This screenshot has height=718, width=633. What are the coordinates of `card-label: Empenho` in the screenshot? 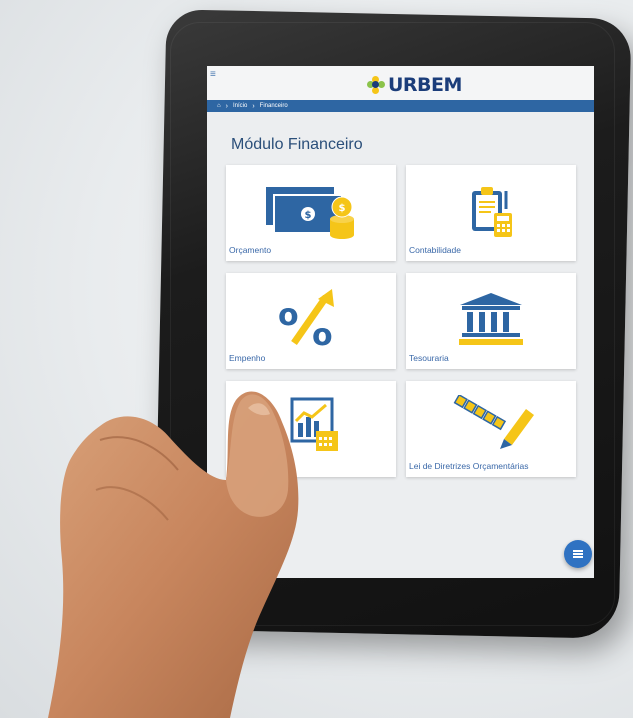 It's located at (247, 358).